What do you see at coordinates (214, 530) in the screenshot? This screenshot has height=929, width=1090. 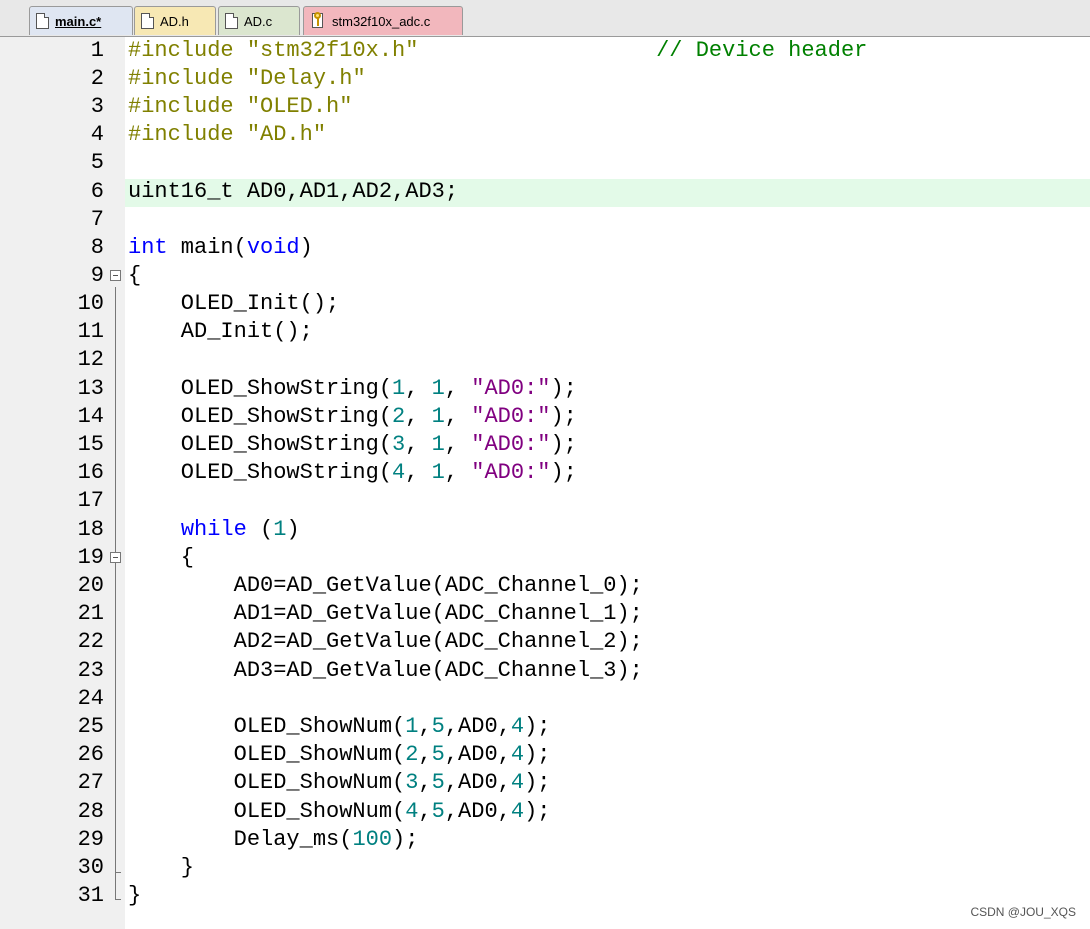 I see `code-text: while (1)` at bounding box center [214, 530].